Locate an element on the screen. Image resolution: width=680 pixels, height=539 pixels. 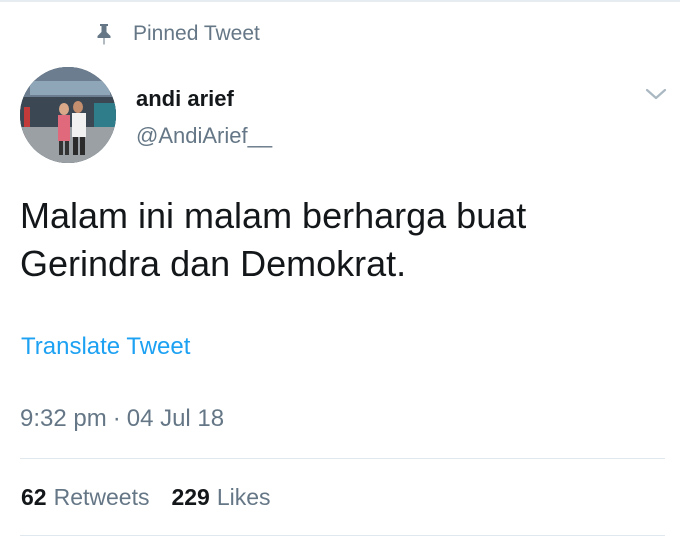
tweet-date: 04 Jul 18 is located at coordinates (175, 418).